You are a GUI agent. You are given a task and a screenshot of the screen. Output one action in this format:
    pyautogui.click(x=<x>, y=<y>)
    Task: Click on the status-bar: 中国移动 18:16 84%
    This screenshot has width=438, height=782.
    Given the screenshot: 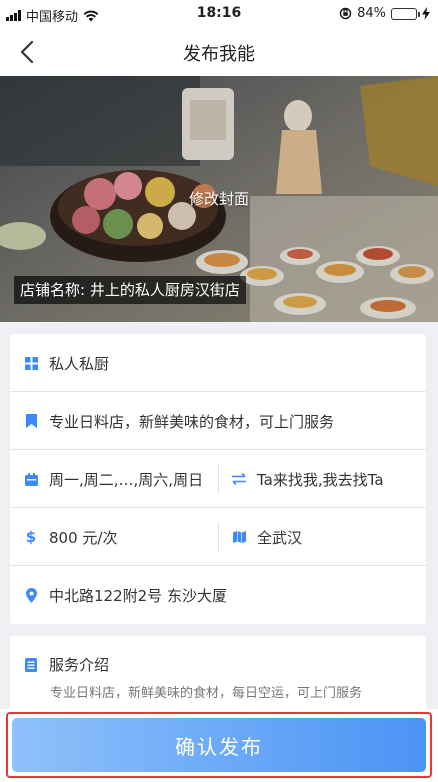 What is the action you would take?
    pyautogui.click(x=219, y=14)
    